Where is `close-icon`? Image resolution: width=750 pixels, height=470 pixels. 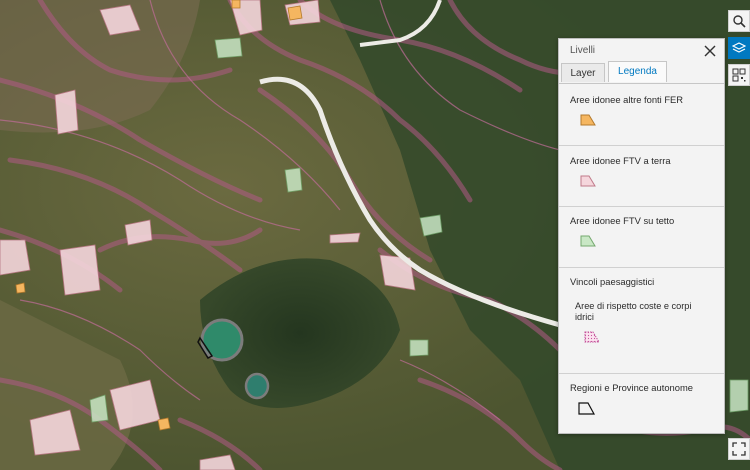 close-icon is located at coordinates (710, 51).